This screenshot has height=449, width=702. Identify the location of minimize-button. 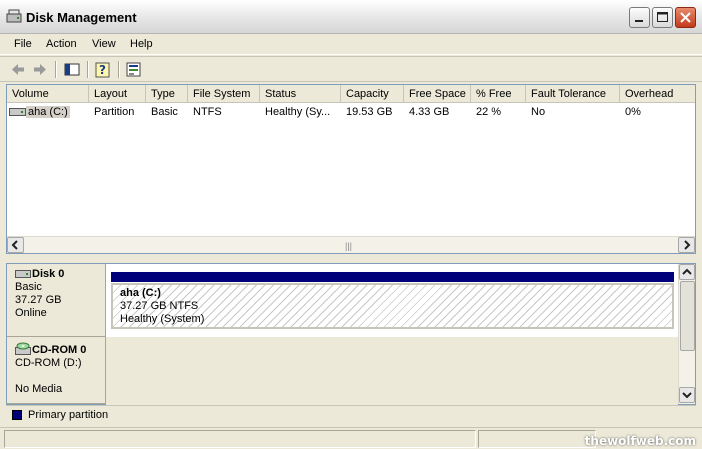
(639, 17).